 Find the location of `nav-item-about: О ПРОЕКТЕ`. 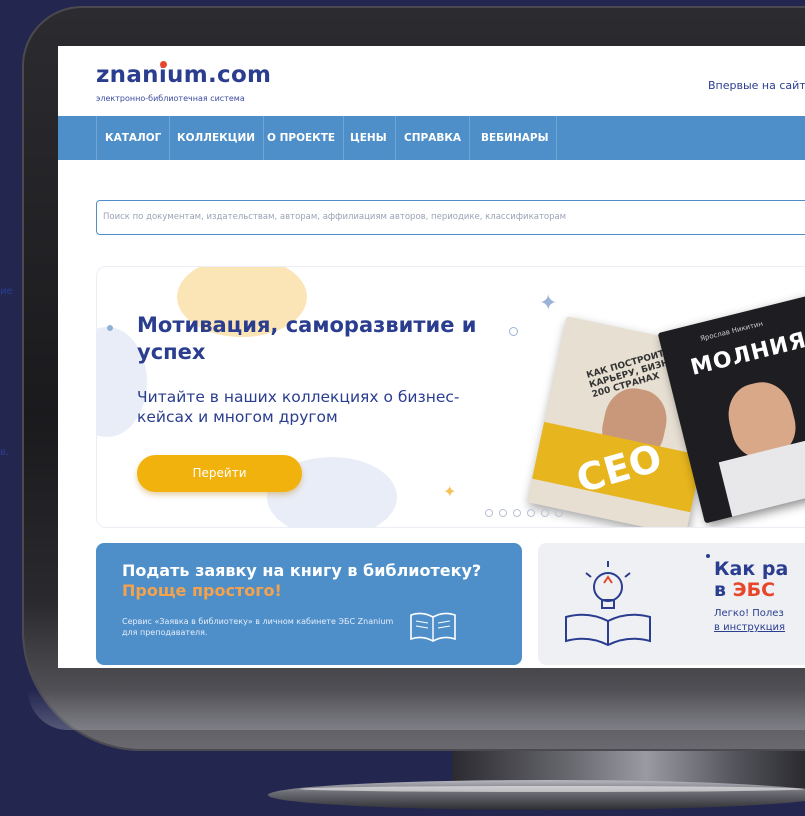

nav-item-about: О ПРОЕКТЕ is located at coordinates (302, 138).